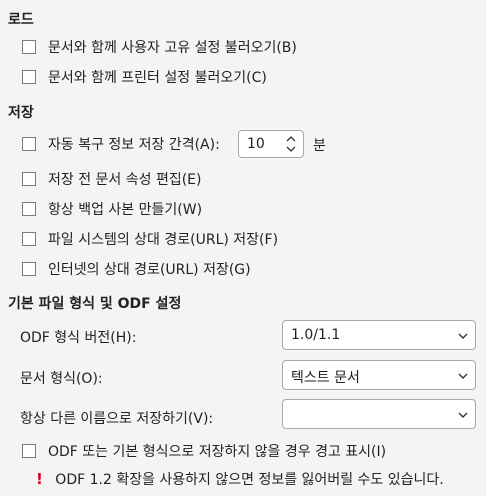  What do you see at coordinates (29, 269) in the screenshot?
I see `relative-internet-url-checkbox` at bounding box center [29, 269].